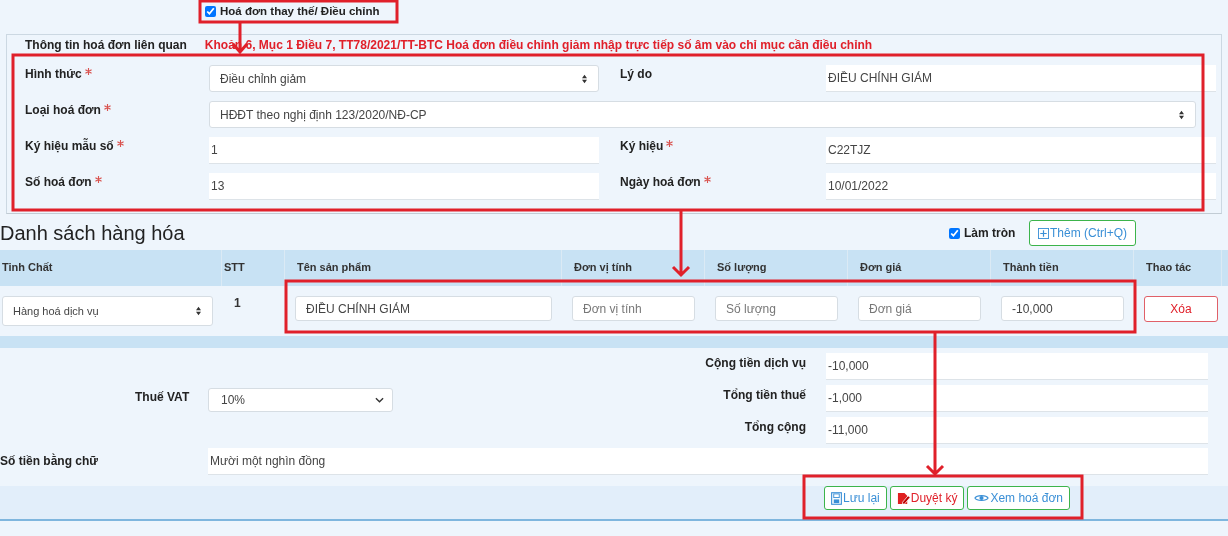 This screenshot has width=1228, height=536. What do you see at coordinates (1021, 186) in the screenshot?
I see `input-field: 10/01/2022` at bounding box center [1021, 186].